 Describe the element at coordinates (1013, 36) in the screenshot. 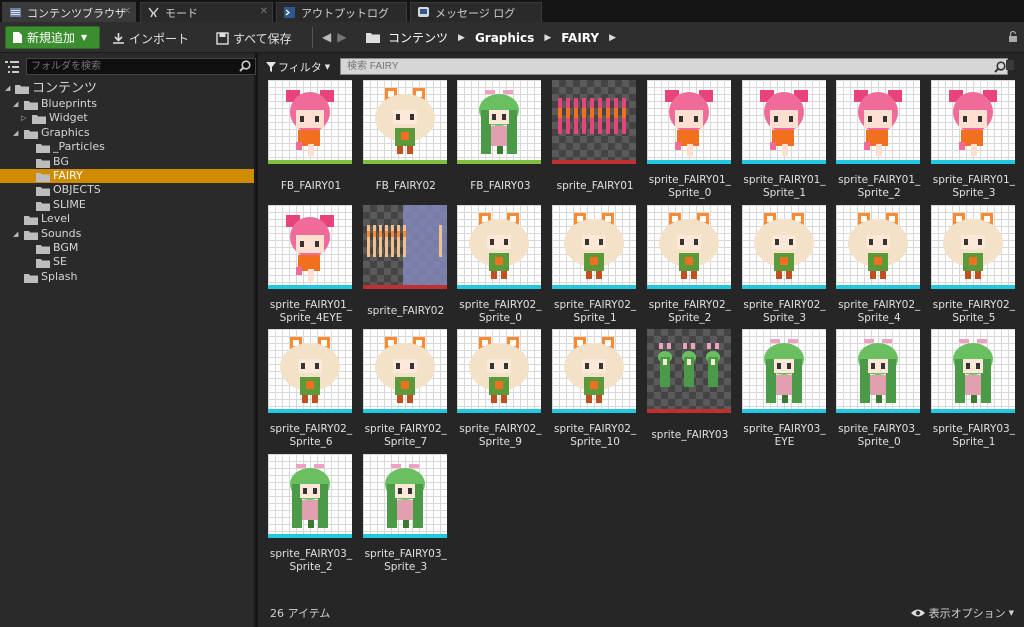

I see `lock-icon` at that location.